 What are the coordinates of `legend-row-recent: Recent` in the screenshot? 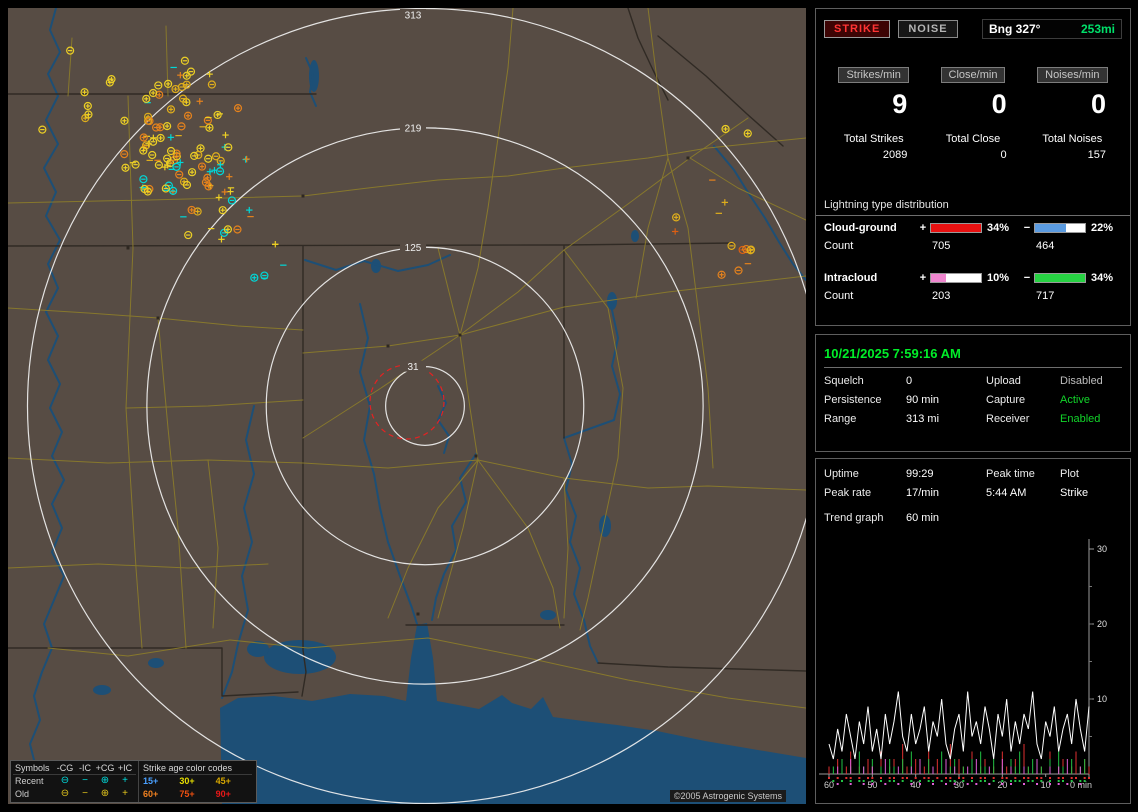 It's located at (29, 781).